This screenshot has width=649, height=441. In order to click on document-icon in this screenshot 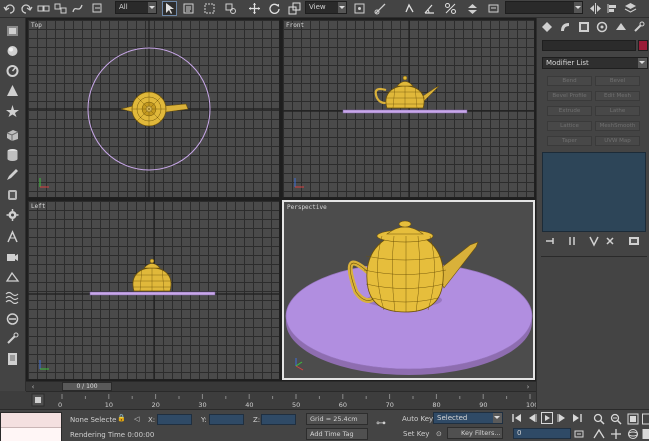, I will do `click(12, 359)`.